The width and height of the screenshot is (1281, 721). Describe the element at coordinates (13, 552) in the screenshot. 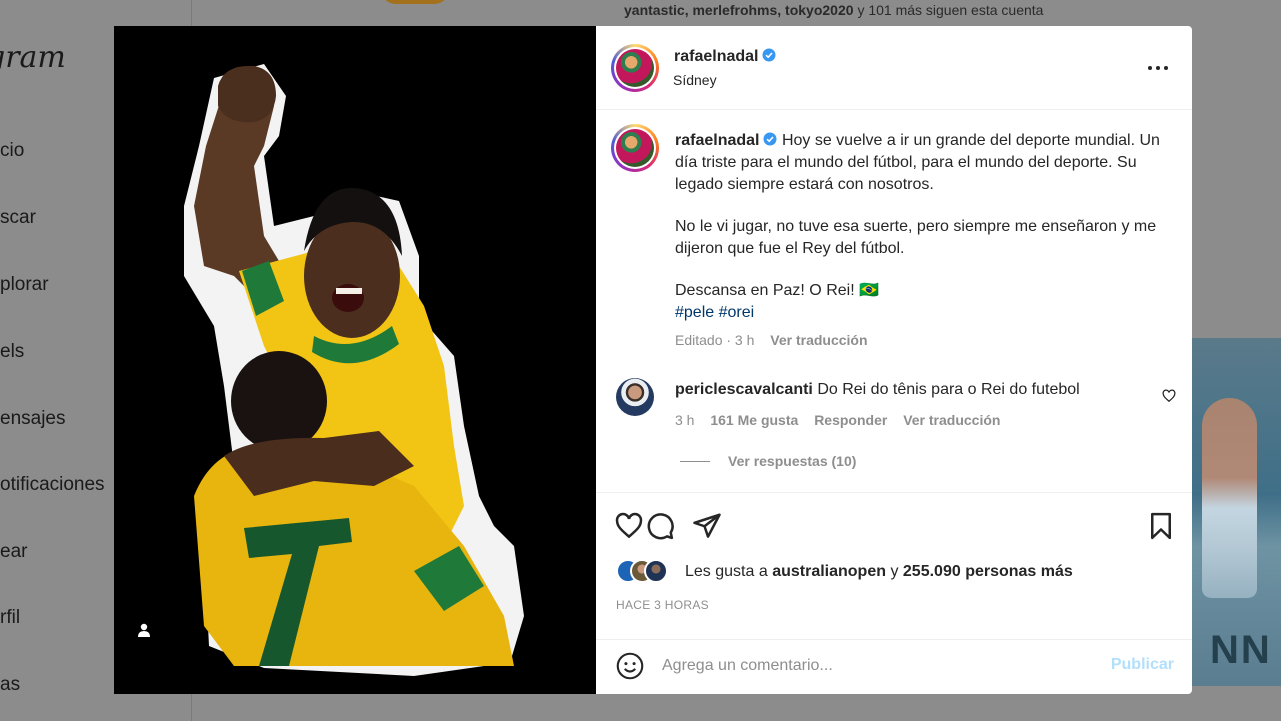

I see `nav-item-create: ear` at that location.